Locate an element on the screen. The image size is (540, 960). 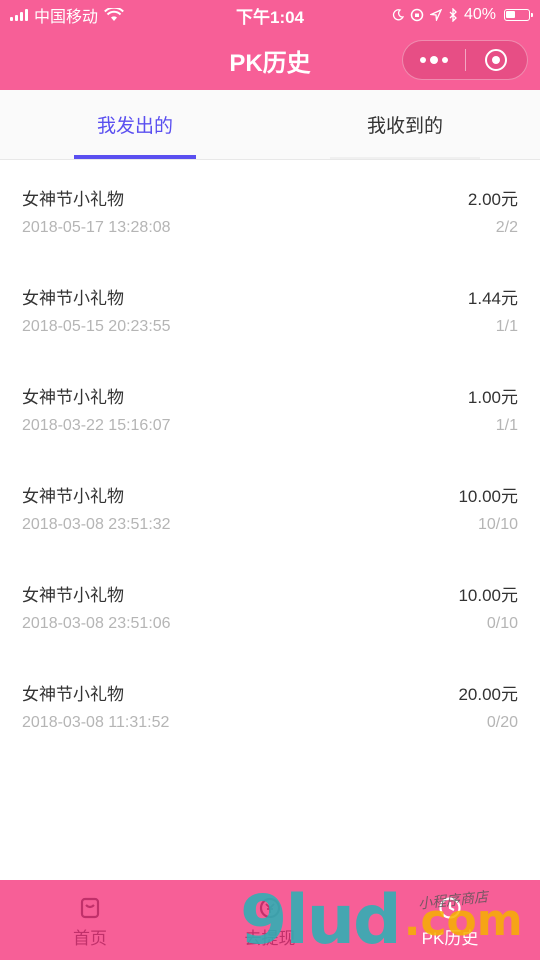
list-item: 女神节小礼物 2.00元 2018-05-17 13:28:08 2/2 is located at coordinates (270, 209).